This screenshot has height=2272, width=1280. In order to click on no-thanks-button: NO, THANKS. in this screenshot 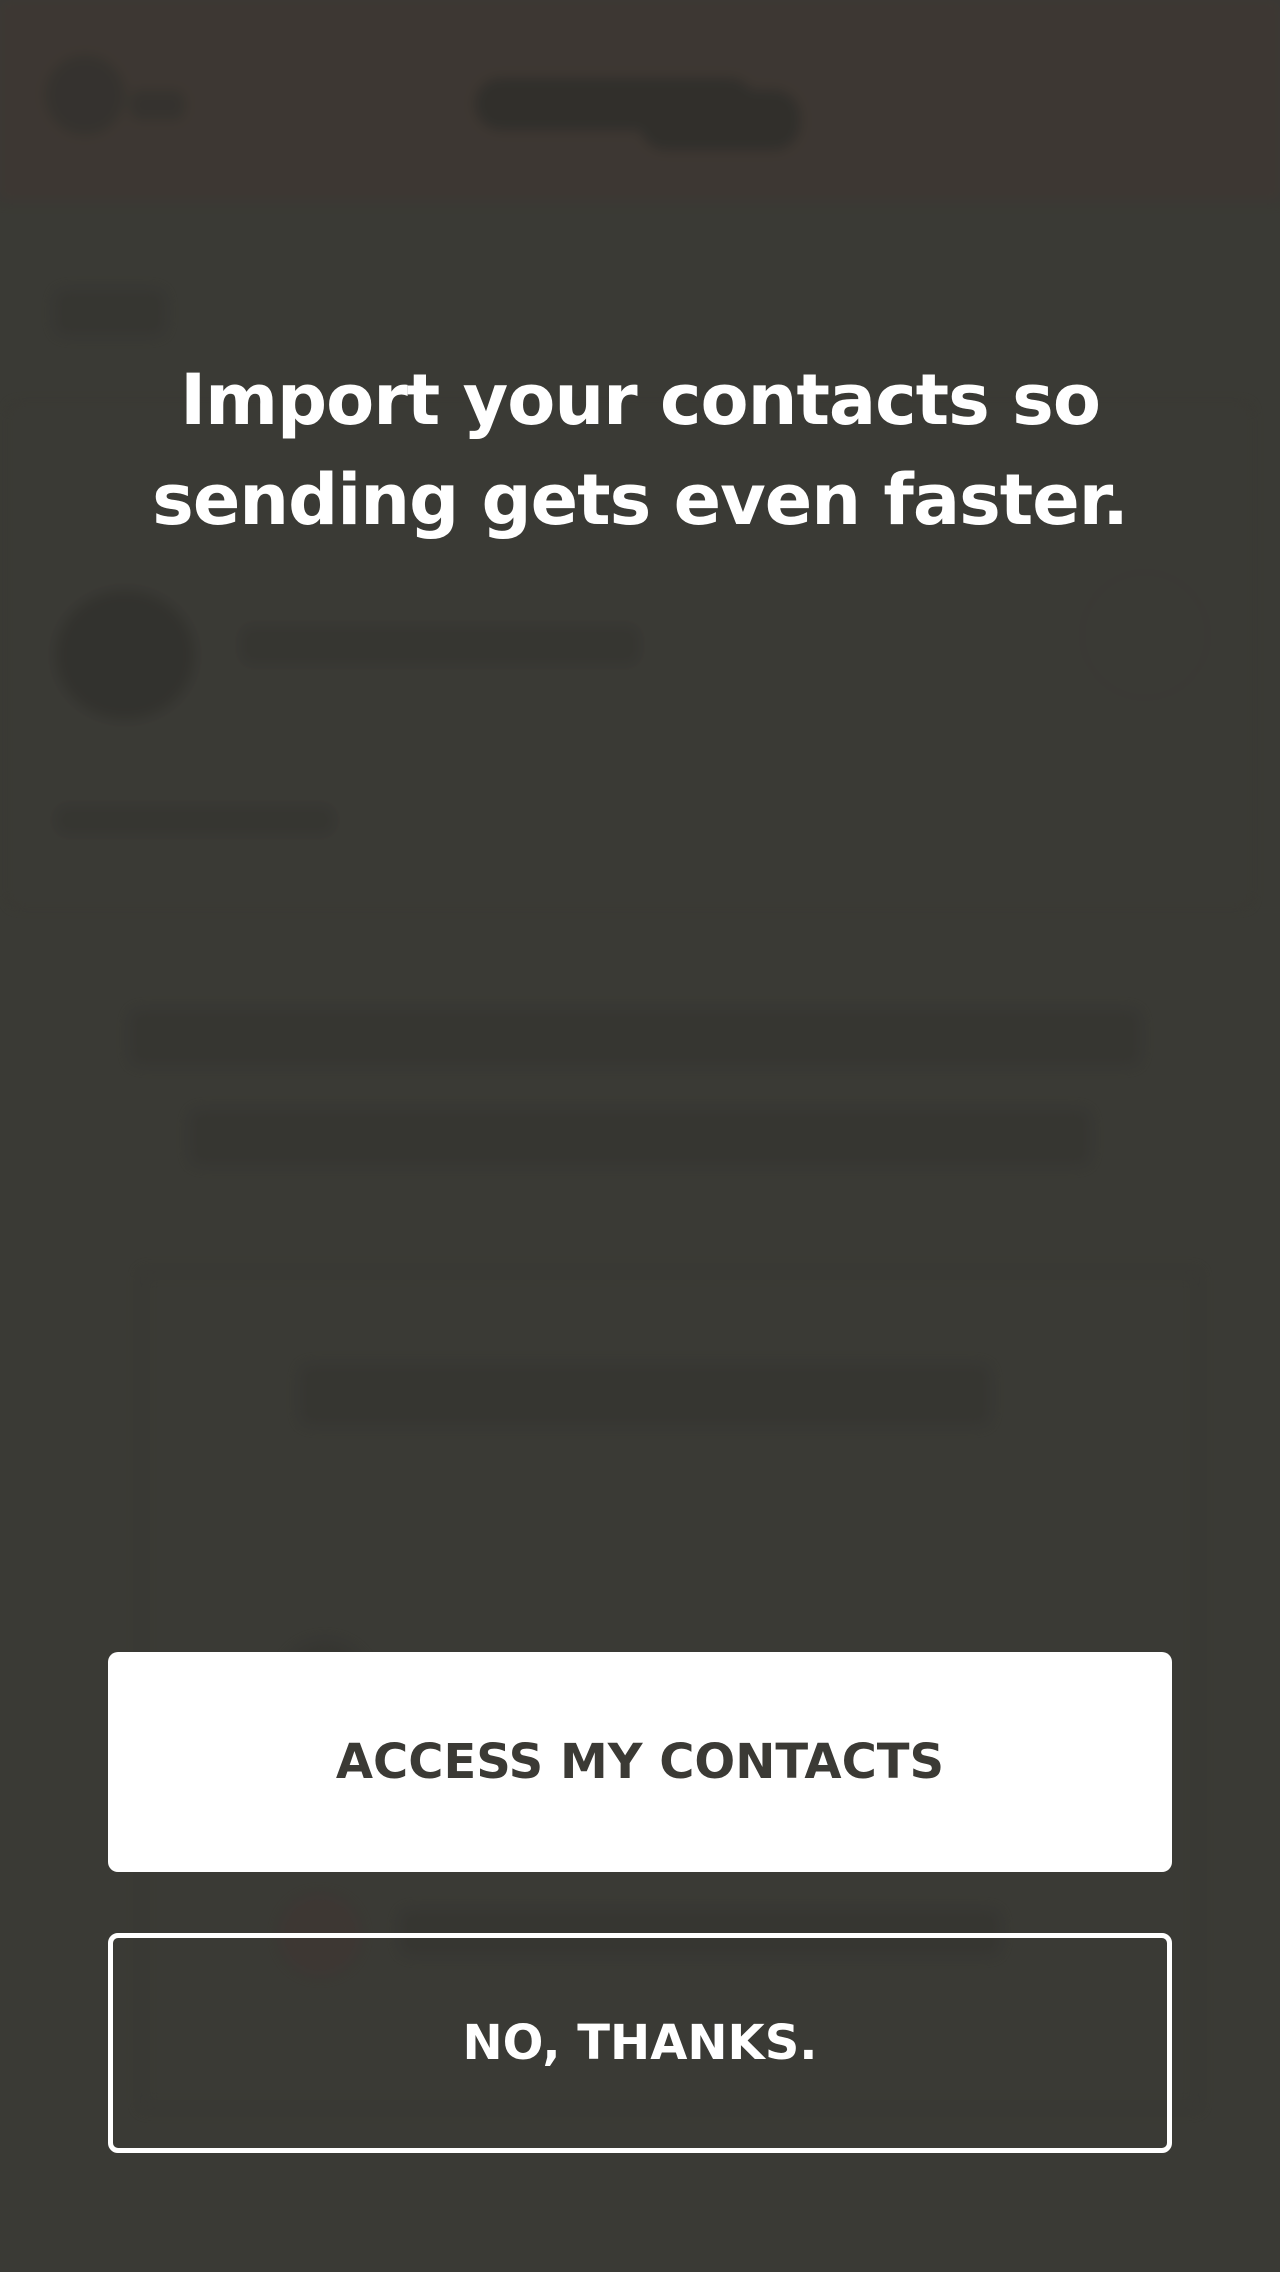, I will do `click(640, 2043)`.